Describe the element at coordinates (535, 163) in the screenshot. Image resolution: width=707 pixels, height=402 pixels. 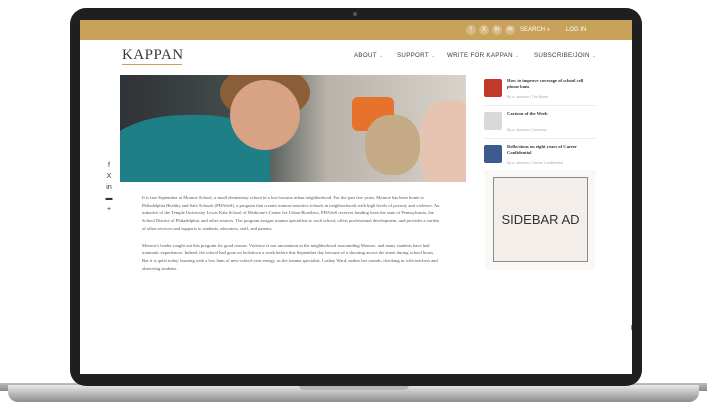
I see `sidebar-item-meta: By a. strasser | Career Confidential` at that location.